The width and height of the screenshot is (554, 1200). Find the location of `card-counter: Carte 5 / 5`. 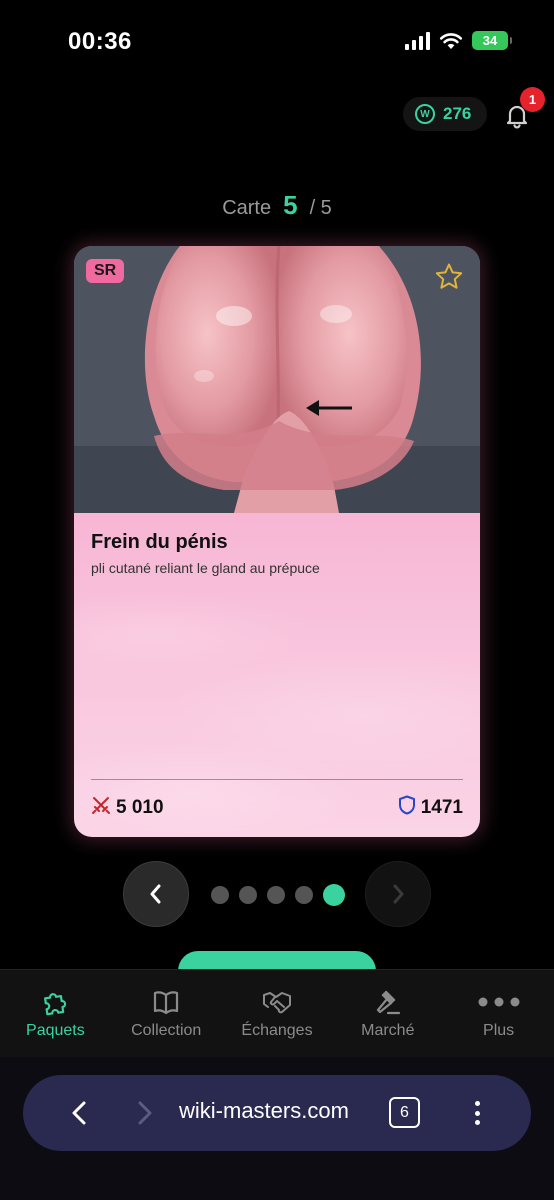

card-counter: Carte 5 / 5 is located at coordinates (277, 205).